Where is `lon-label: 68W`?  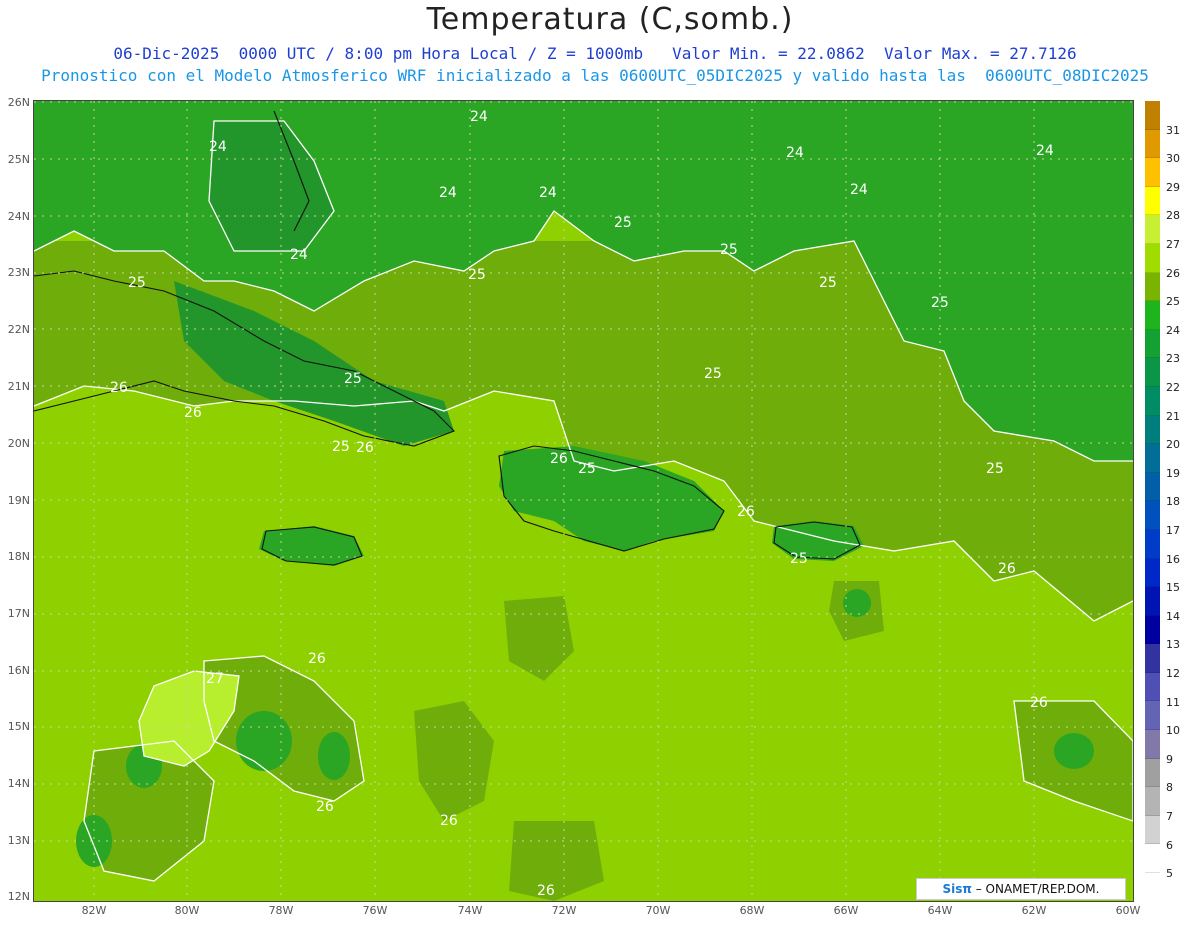
lon-label: 68W is located at coordinates (752, 910).